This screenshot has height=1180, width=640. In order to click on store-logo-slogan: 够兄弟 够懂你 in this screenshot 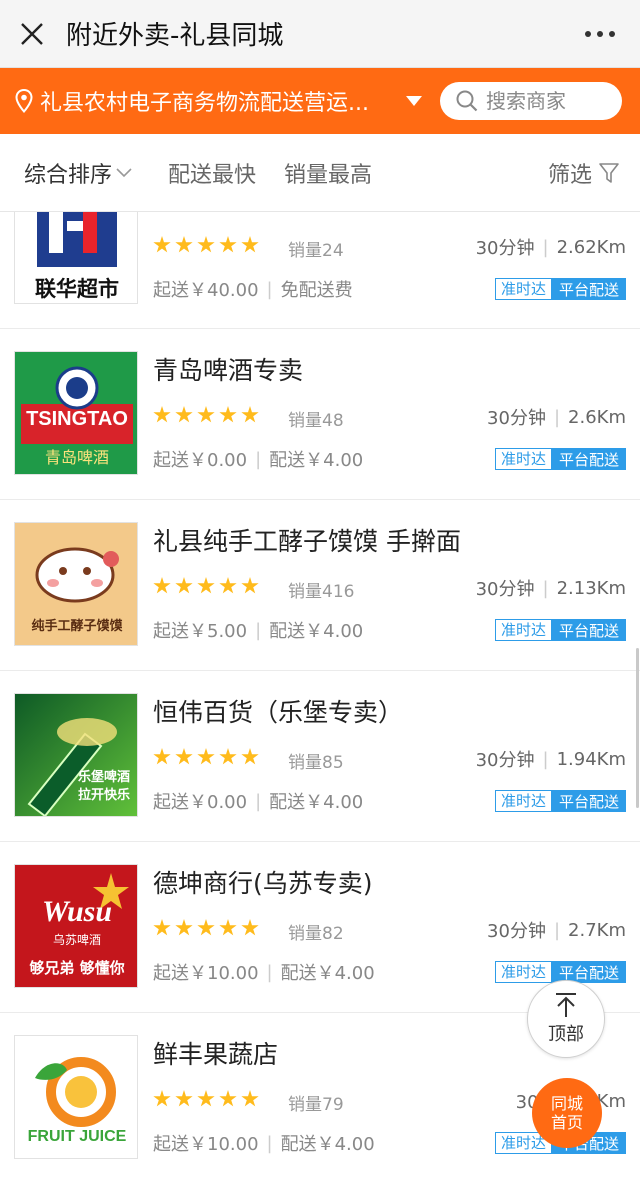, I will do `click(77, 968)`.